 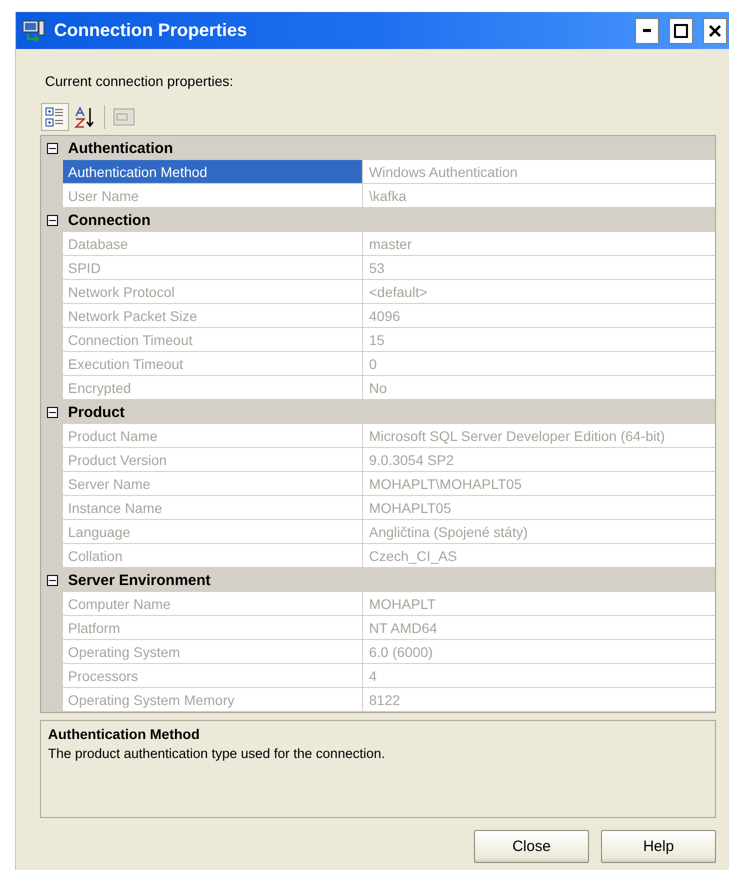 What do you see at coordinates (539, 652) in the screenshot?
I see `property-value: 6.0 (6000)` at bounding box center [539, 652].